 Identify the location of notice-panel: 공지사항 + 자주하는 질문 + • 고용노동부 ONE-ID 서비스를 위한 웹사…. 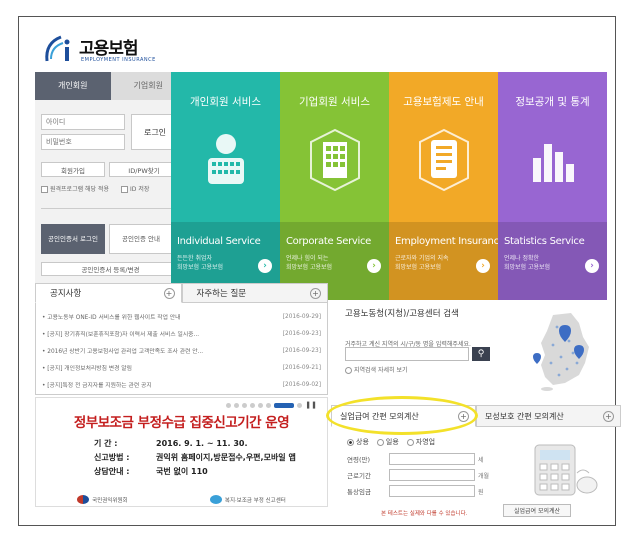
(181, 339).